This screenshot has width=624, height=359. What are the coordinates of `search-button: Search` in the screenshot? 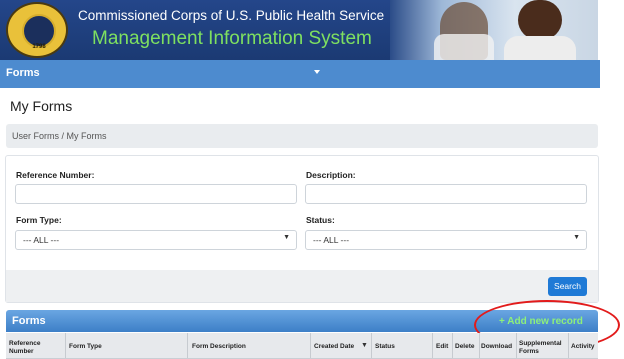 It's located at (567, 286).